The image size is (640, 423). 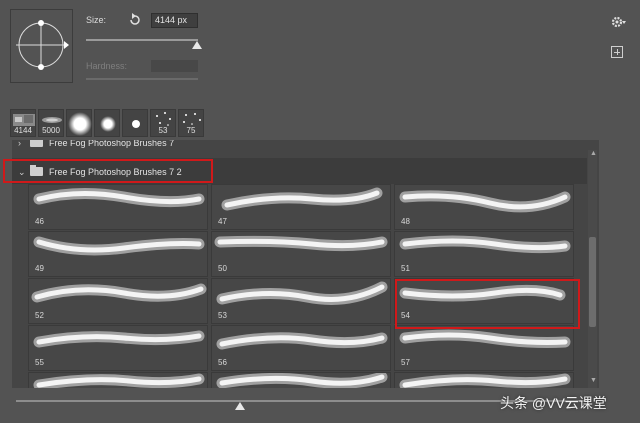 What do you see at coordinates (96, 20) in the screenshot?
I see `size-label: Size:` at bounding box center [96, 20].